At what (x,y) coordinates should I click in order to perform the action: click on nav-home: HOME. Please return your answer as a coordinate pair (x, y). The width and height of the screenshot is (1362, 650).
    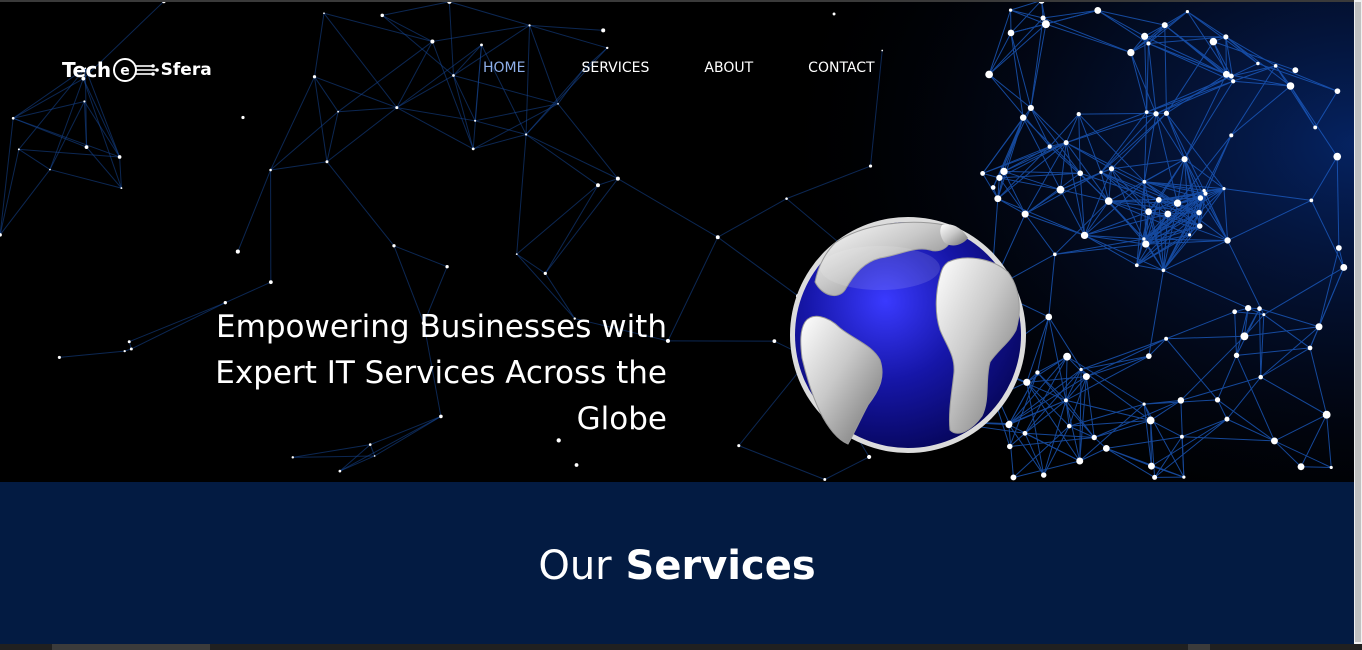
    Looking at the image, I should click on (504, 68).